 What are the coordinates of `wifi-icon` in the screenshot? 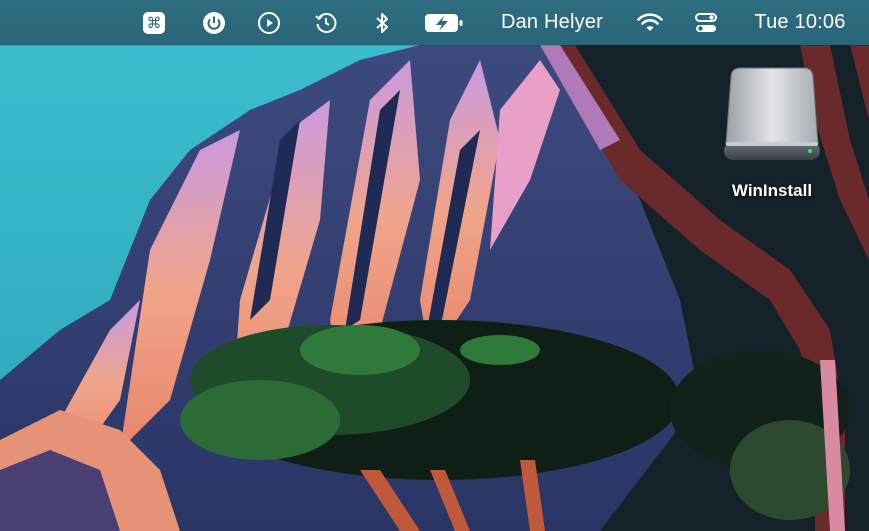 It's located at (650, 22).